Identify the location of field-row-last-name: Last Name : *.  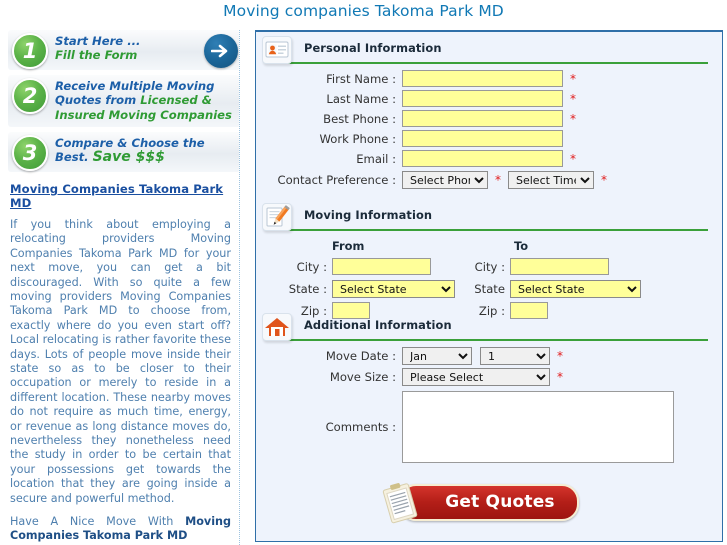
(489, 98).